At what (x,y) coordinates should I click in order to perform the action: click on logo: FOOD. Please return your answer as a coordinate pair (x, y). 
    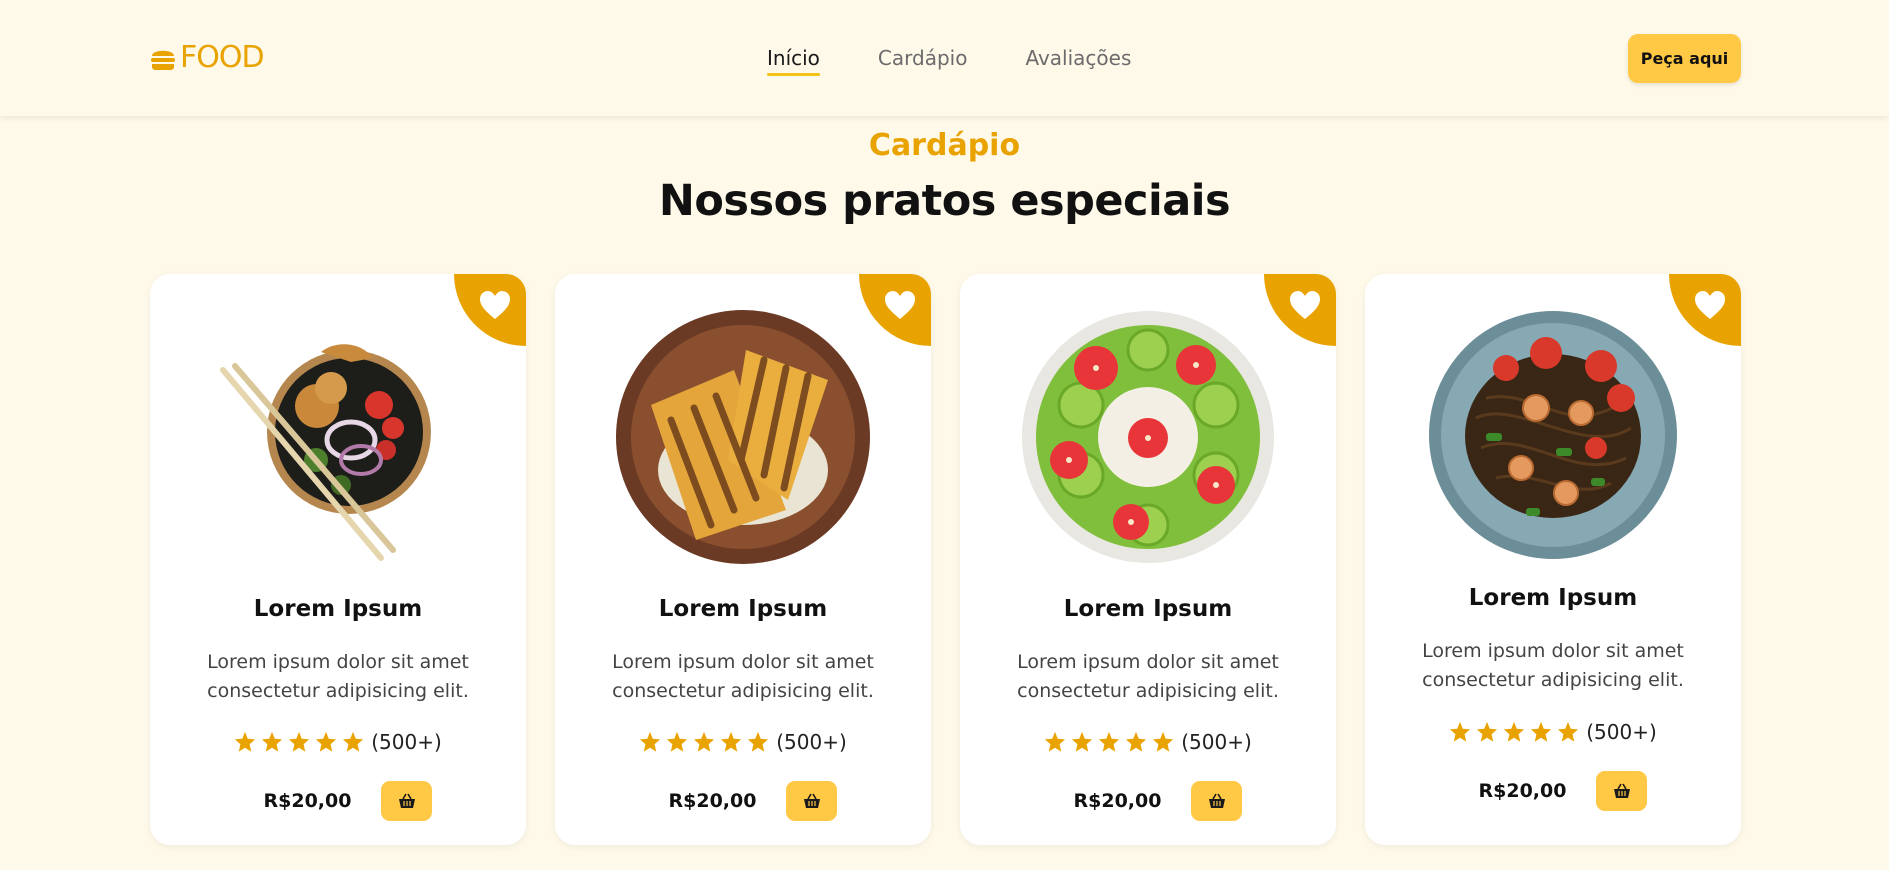
    Looking at the image, I should click on (207, 57).